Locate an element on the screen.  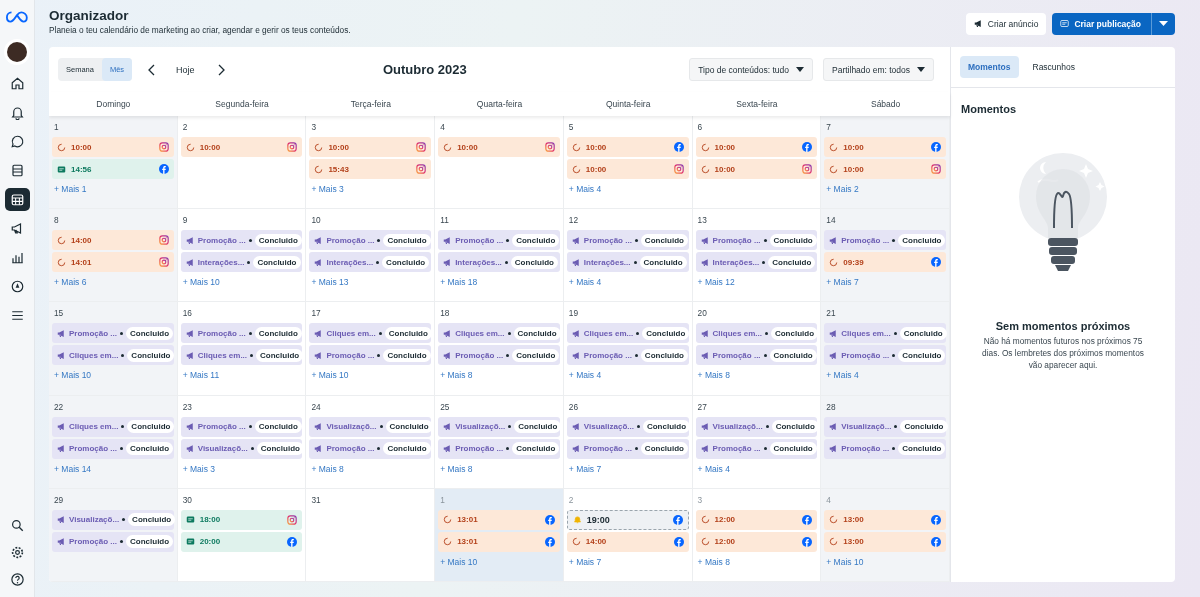
day-cell: 4 13:00 13:00 + Mais 10 is located at coordinates (885, 535).